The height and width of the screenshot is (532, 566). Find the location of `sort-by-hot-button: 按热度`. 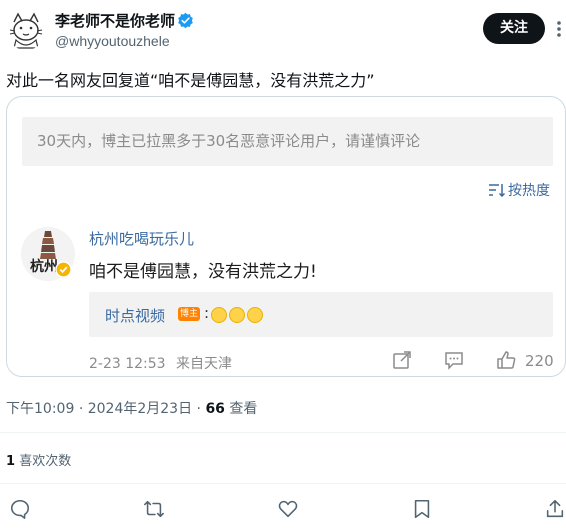

sort-by-hot-button: 按热度 is located at coordinates (519, 190).